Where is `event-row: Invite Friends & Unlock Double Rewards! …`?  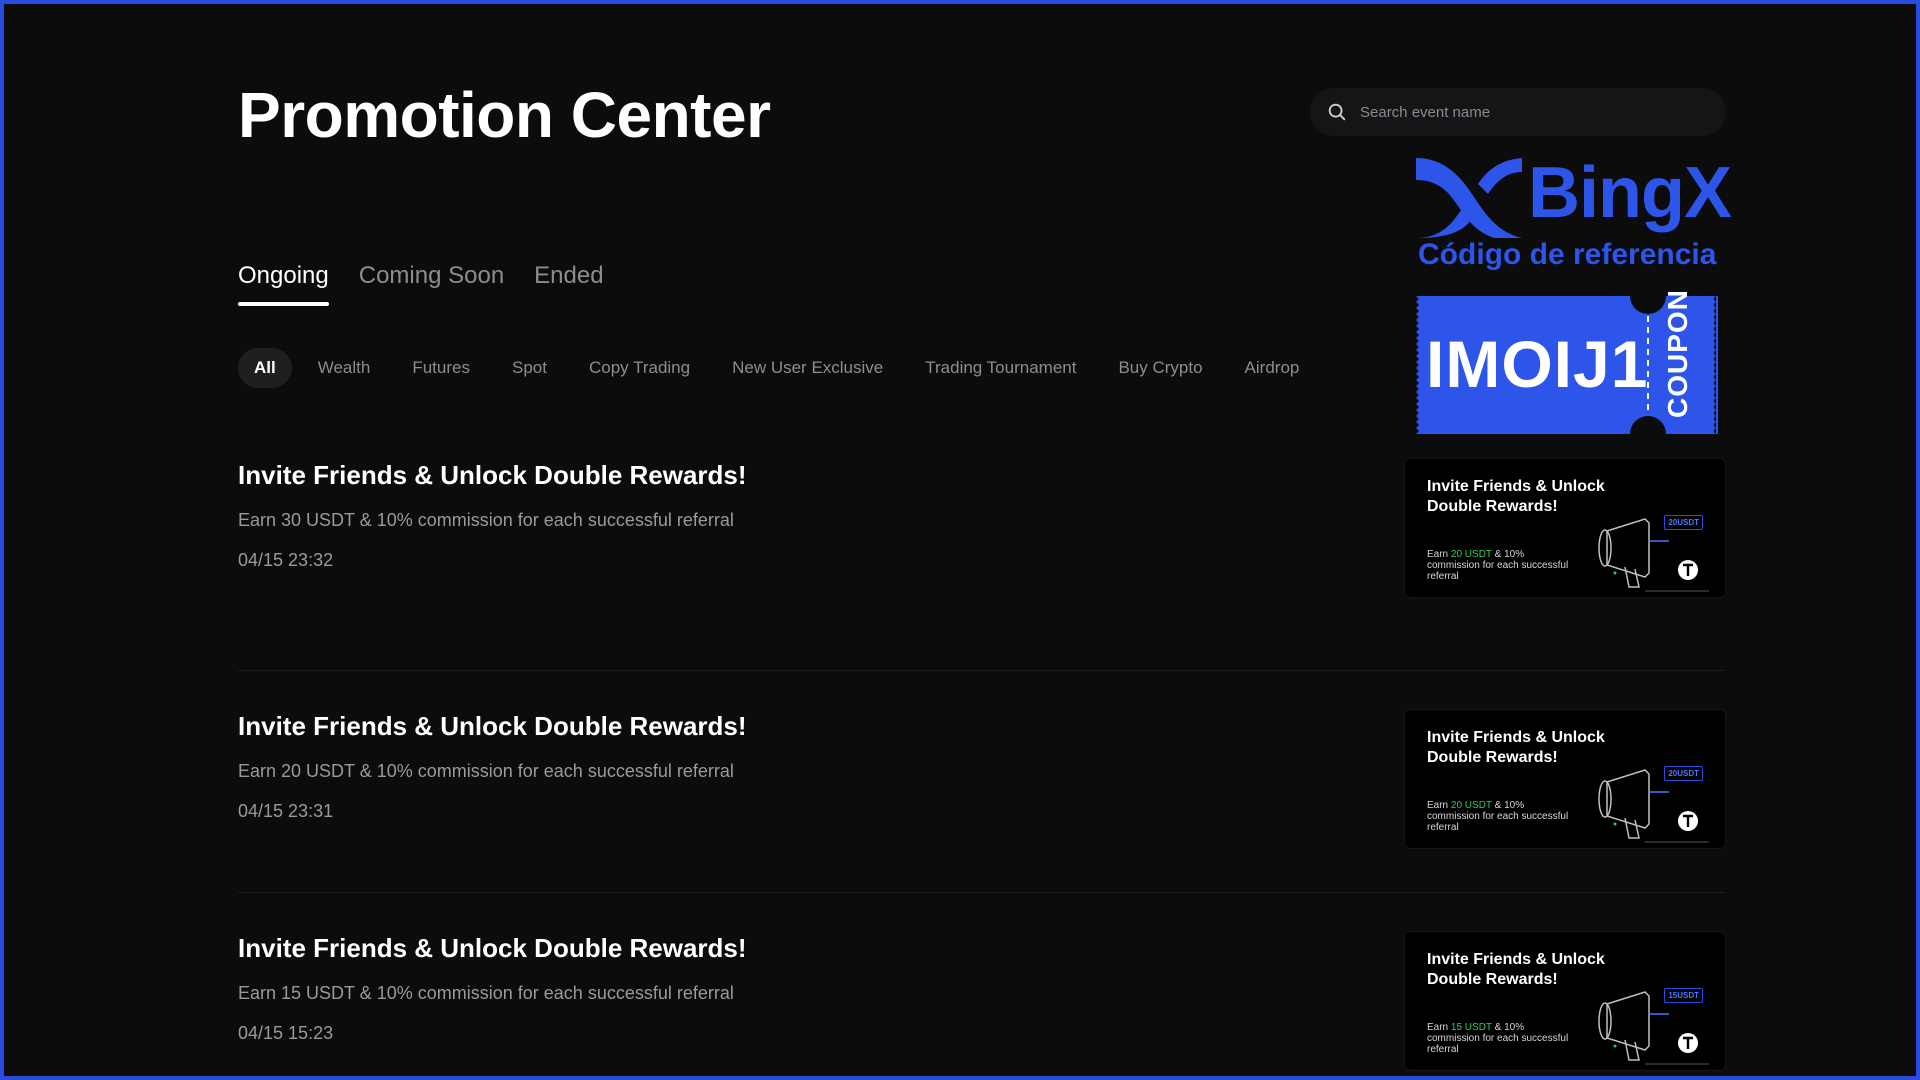
event-row: Invite Friends & Unlock Double Rewards! … is located at coordinates (982, 984).